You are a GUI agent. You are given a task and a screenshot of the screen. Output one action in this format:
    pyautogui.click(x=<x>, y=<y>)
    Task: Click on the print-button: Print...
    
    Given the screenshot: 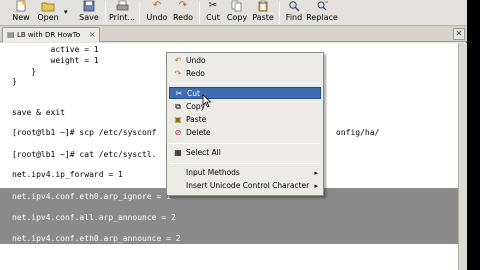 What is the action you would take?
    pyautogui.click(x=122, y=13)
    